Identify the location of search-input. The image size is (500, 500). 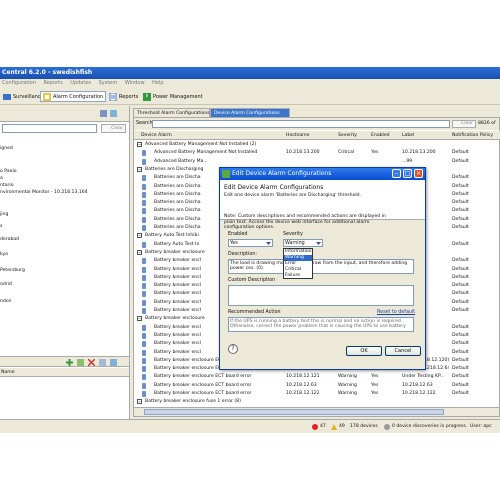
(301, 124).